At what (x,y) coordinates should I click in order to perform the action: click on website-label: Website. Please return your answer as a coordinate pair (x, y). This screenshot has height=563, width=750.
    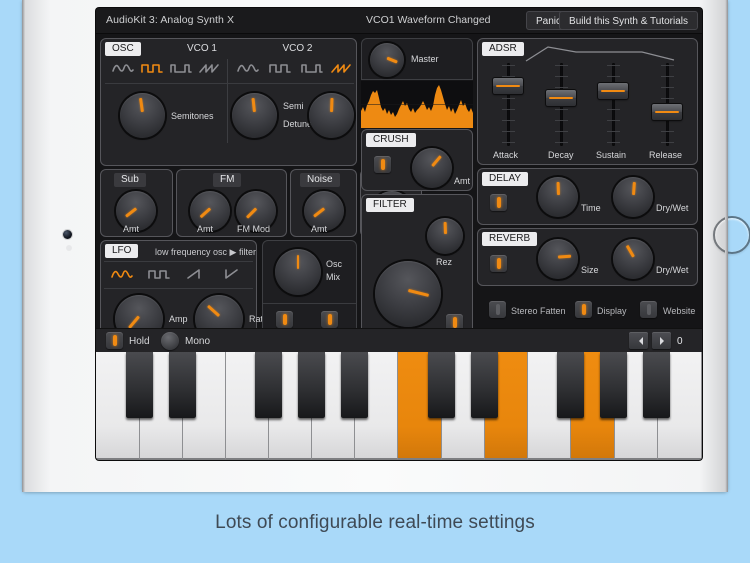
    Looking at the image, I should click on (679, 311).